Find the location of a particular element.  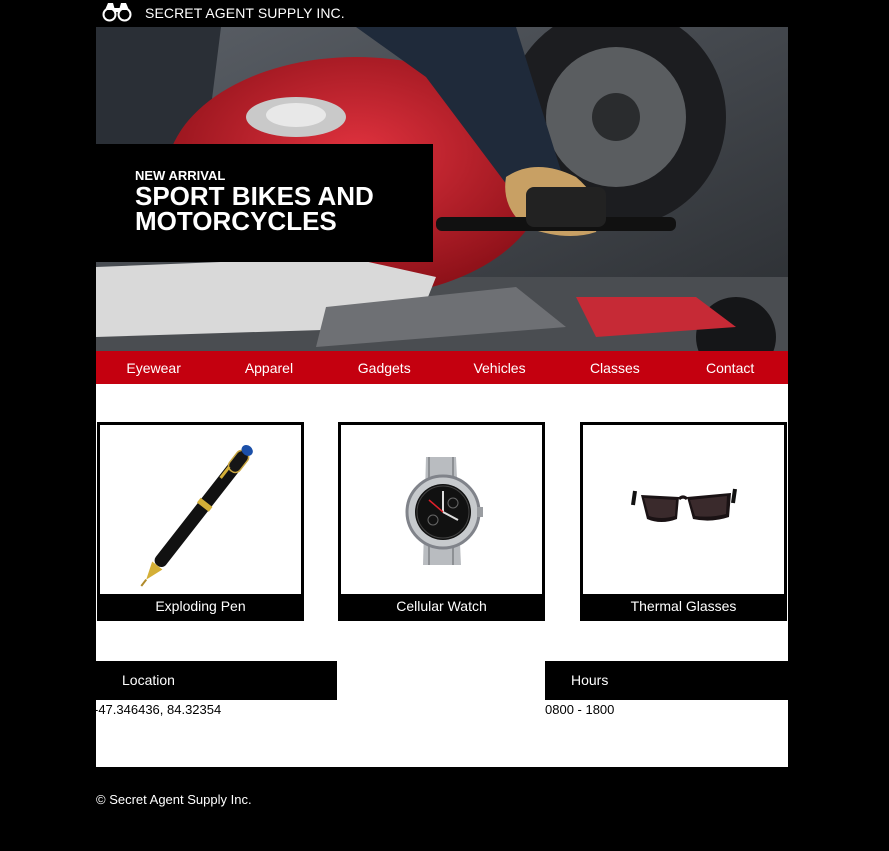

nav-item-classes: Classes is located at coordinates (614, 368).